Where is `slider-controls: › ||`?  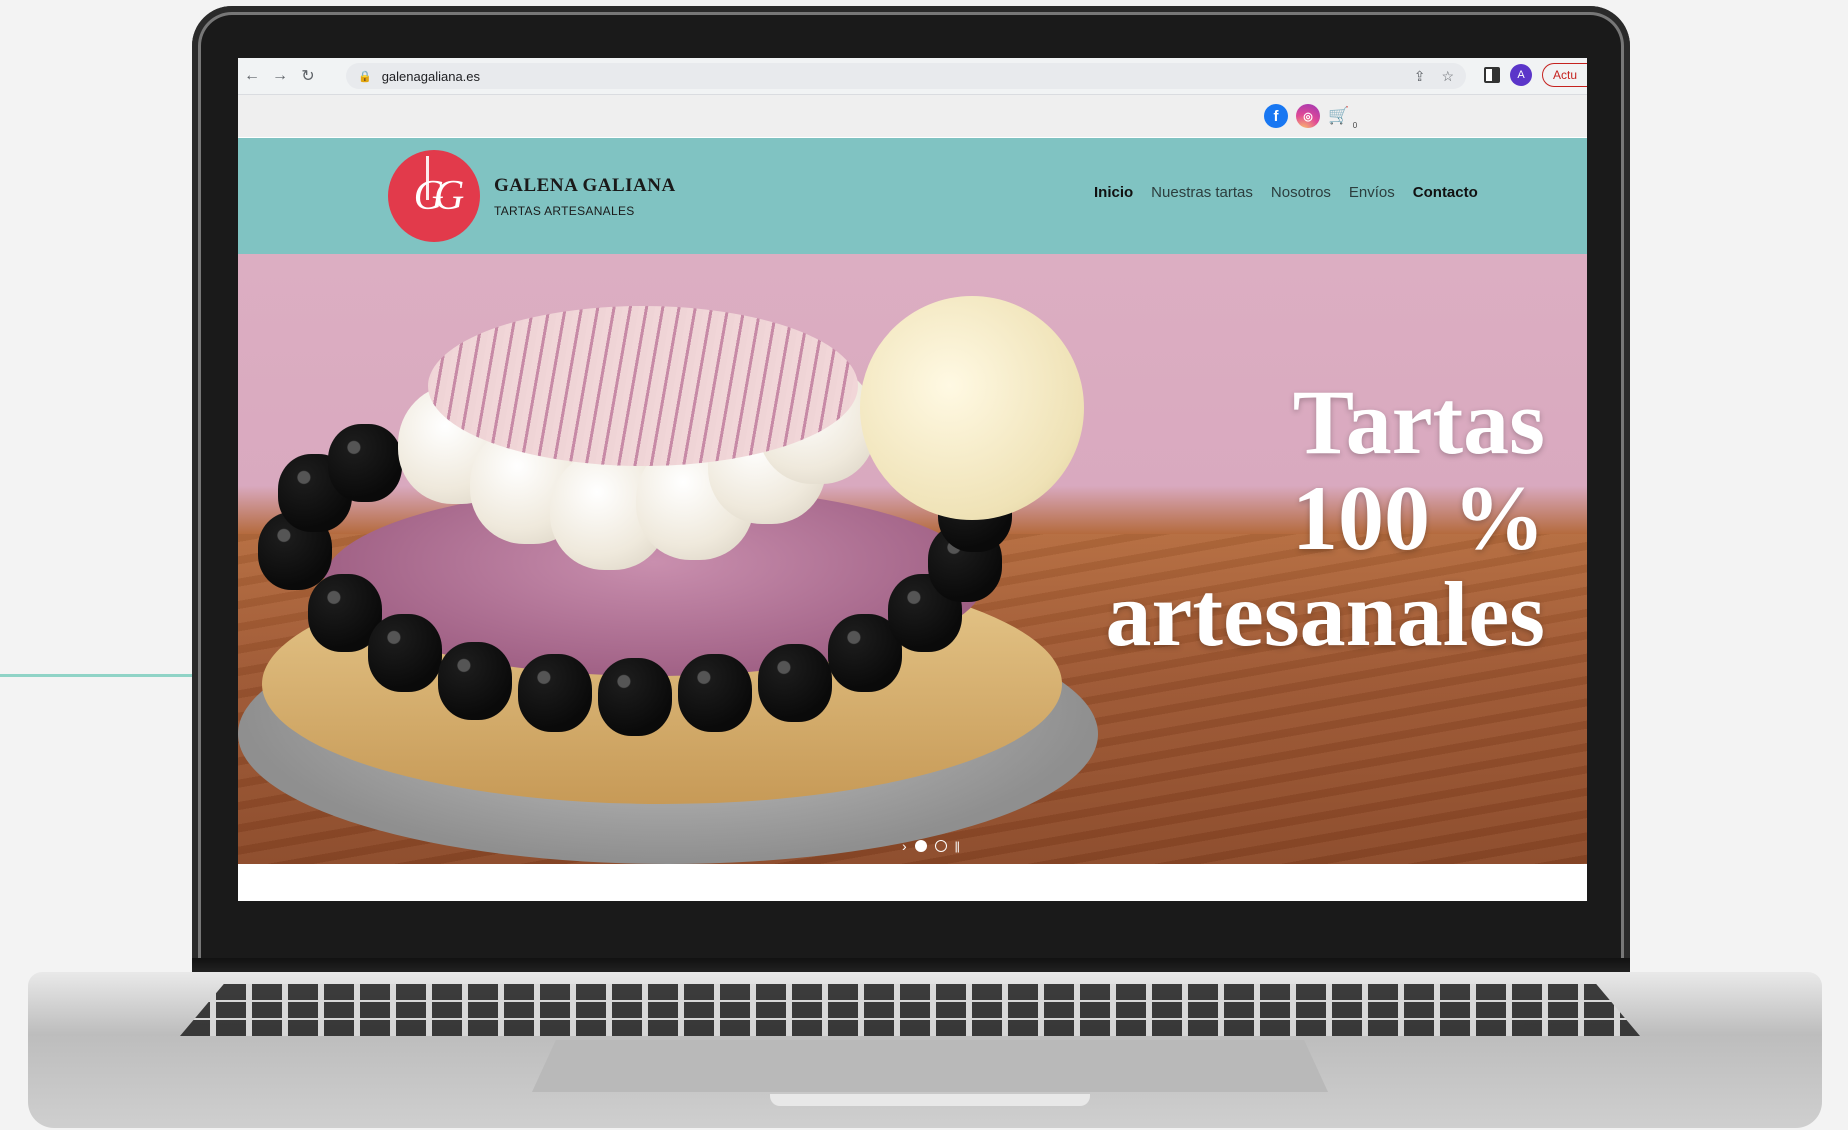
slider-controls: › || is located at coordinates (931, 846).